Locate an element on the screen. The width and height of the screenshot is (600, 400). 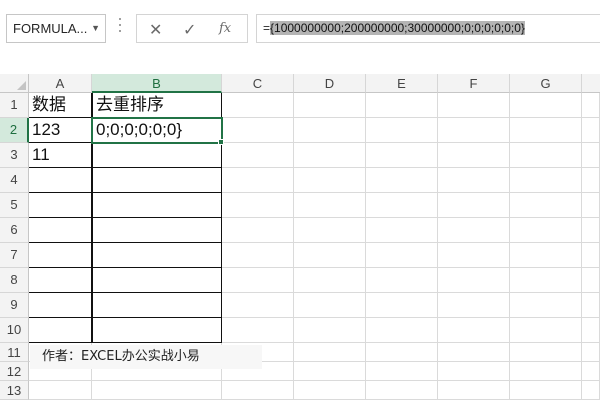
cell-d12 is located at coordinates (330, 371).